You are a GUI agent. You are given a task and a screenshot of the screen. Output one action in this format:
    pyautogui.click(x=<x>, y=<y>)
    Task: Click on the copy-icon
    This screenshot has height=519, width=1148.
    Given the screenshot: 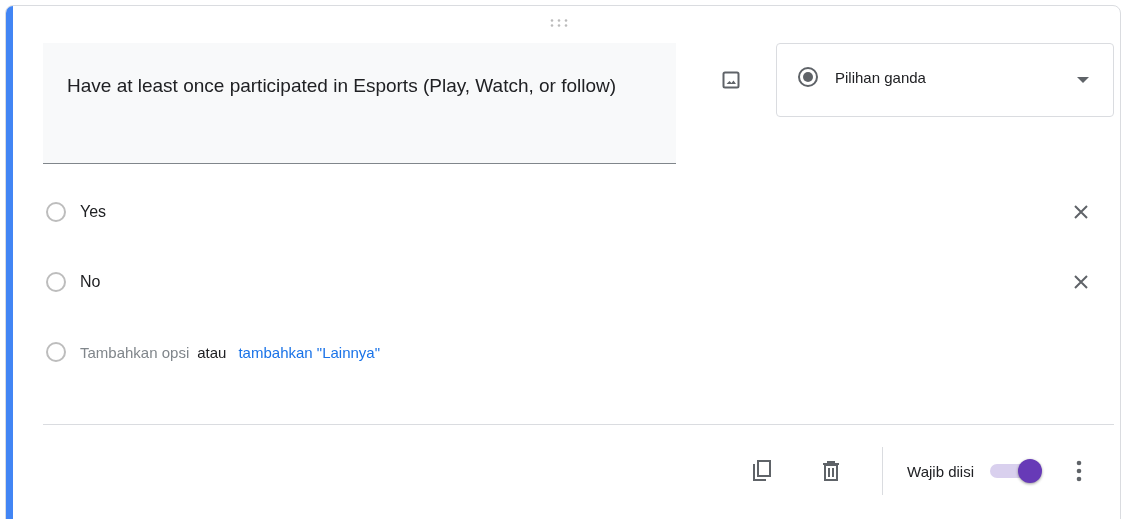 What is the action you would take?
    pyautogui.click(x=762, y=471)
    